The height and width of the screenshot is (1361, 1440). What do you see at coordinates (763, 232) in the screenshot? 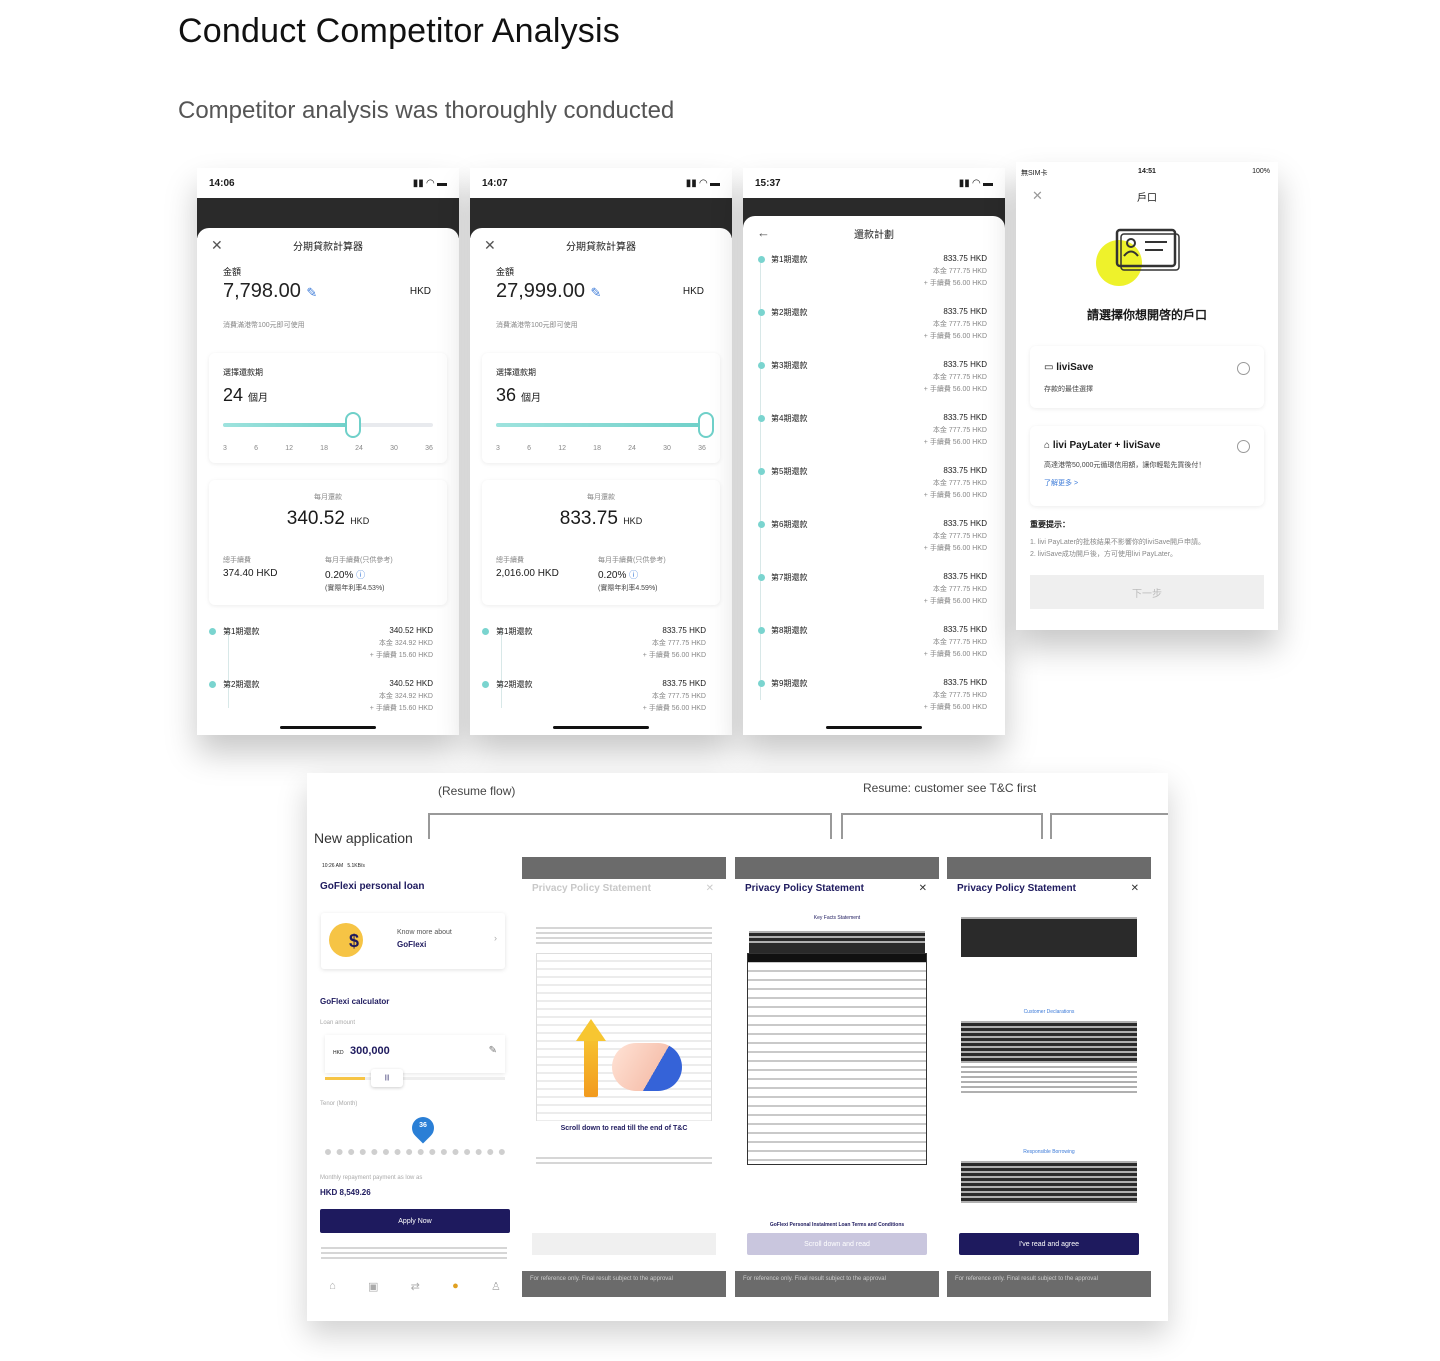
I see `back-arrow-icon: ←` at bounding box center [763, 232].